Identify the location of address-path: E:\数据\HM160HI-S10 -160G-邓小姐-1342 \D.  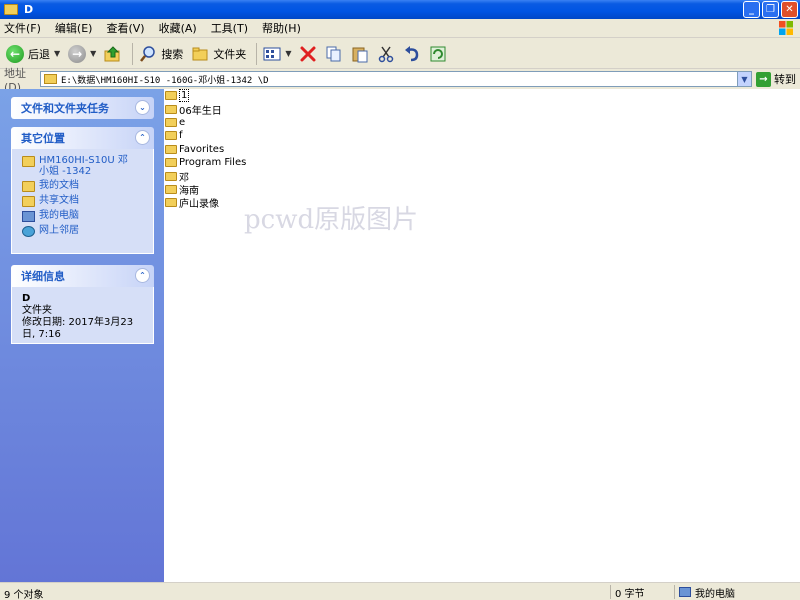
(165, 80).